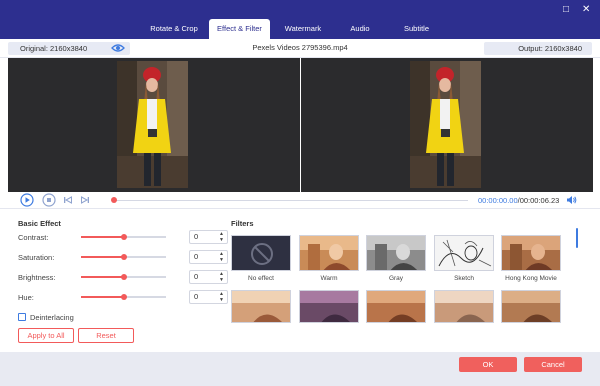 This screenshot has width=600, height=386. Describe the element at coordinates (102, 257) in the screenshot. I see `saturation-slider-fill` at that location.